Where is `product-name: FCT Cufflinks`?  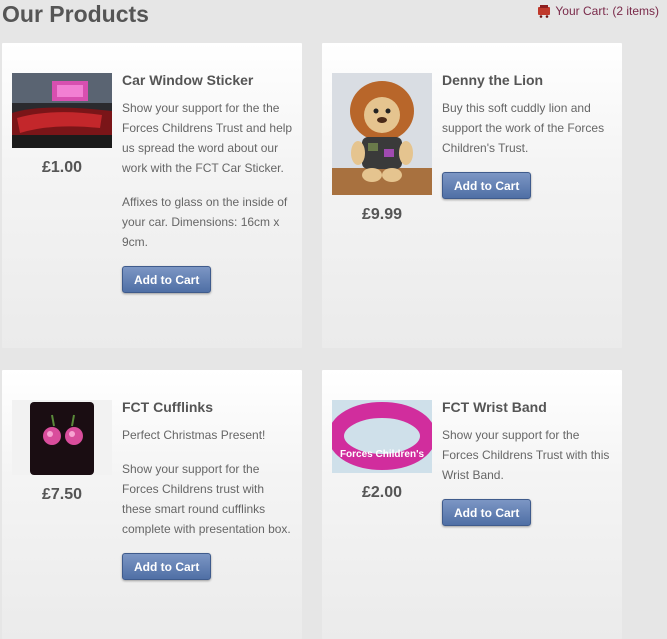 product-name: FCT Cufflinks is located at coordinates (167, 407).